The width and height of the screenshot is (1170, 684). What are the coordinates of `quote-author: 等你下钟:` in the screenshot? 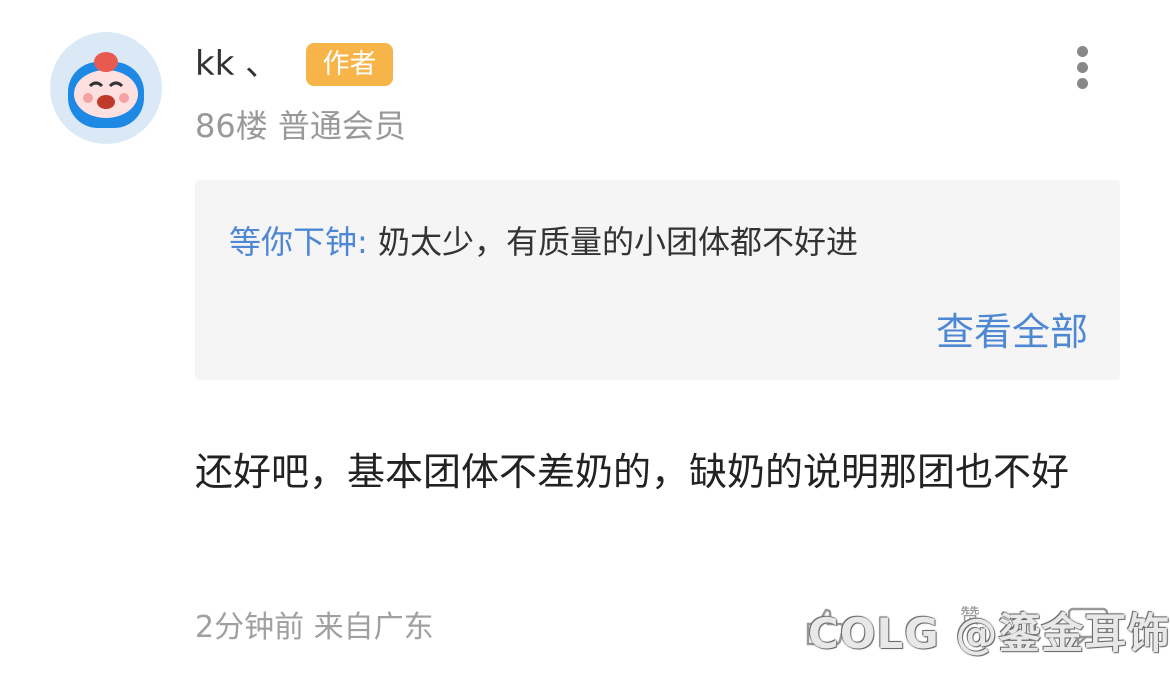 It's located at (298, 242).